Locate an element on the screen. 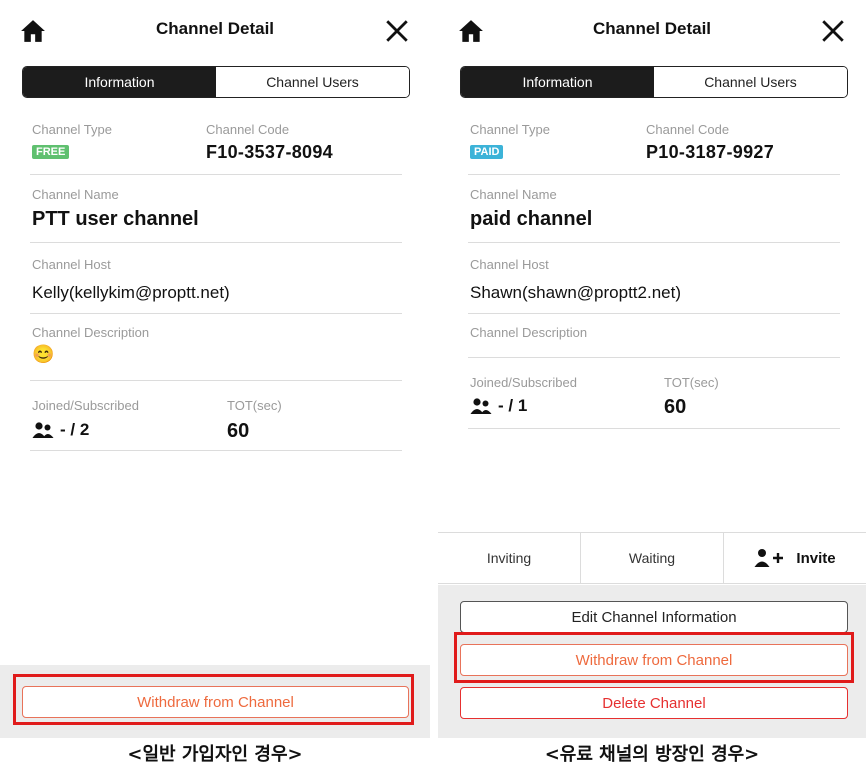 The image size is (866, 774). user-actions-bar: Inviting Waiting Invite is located at coordinates (652, 558).